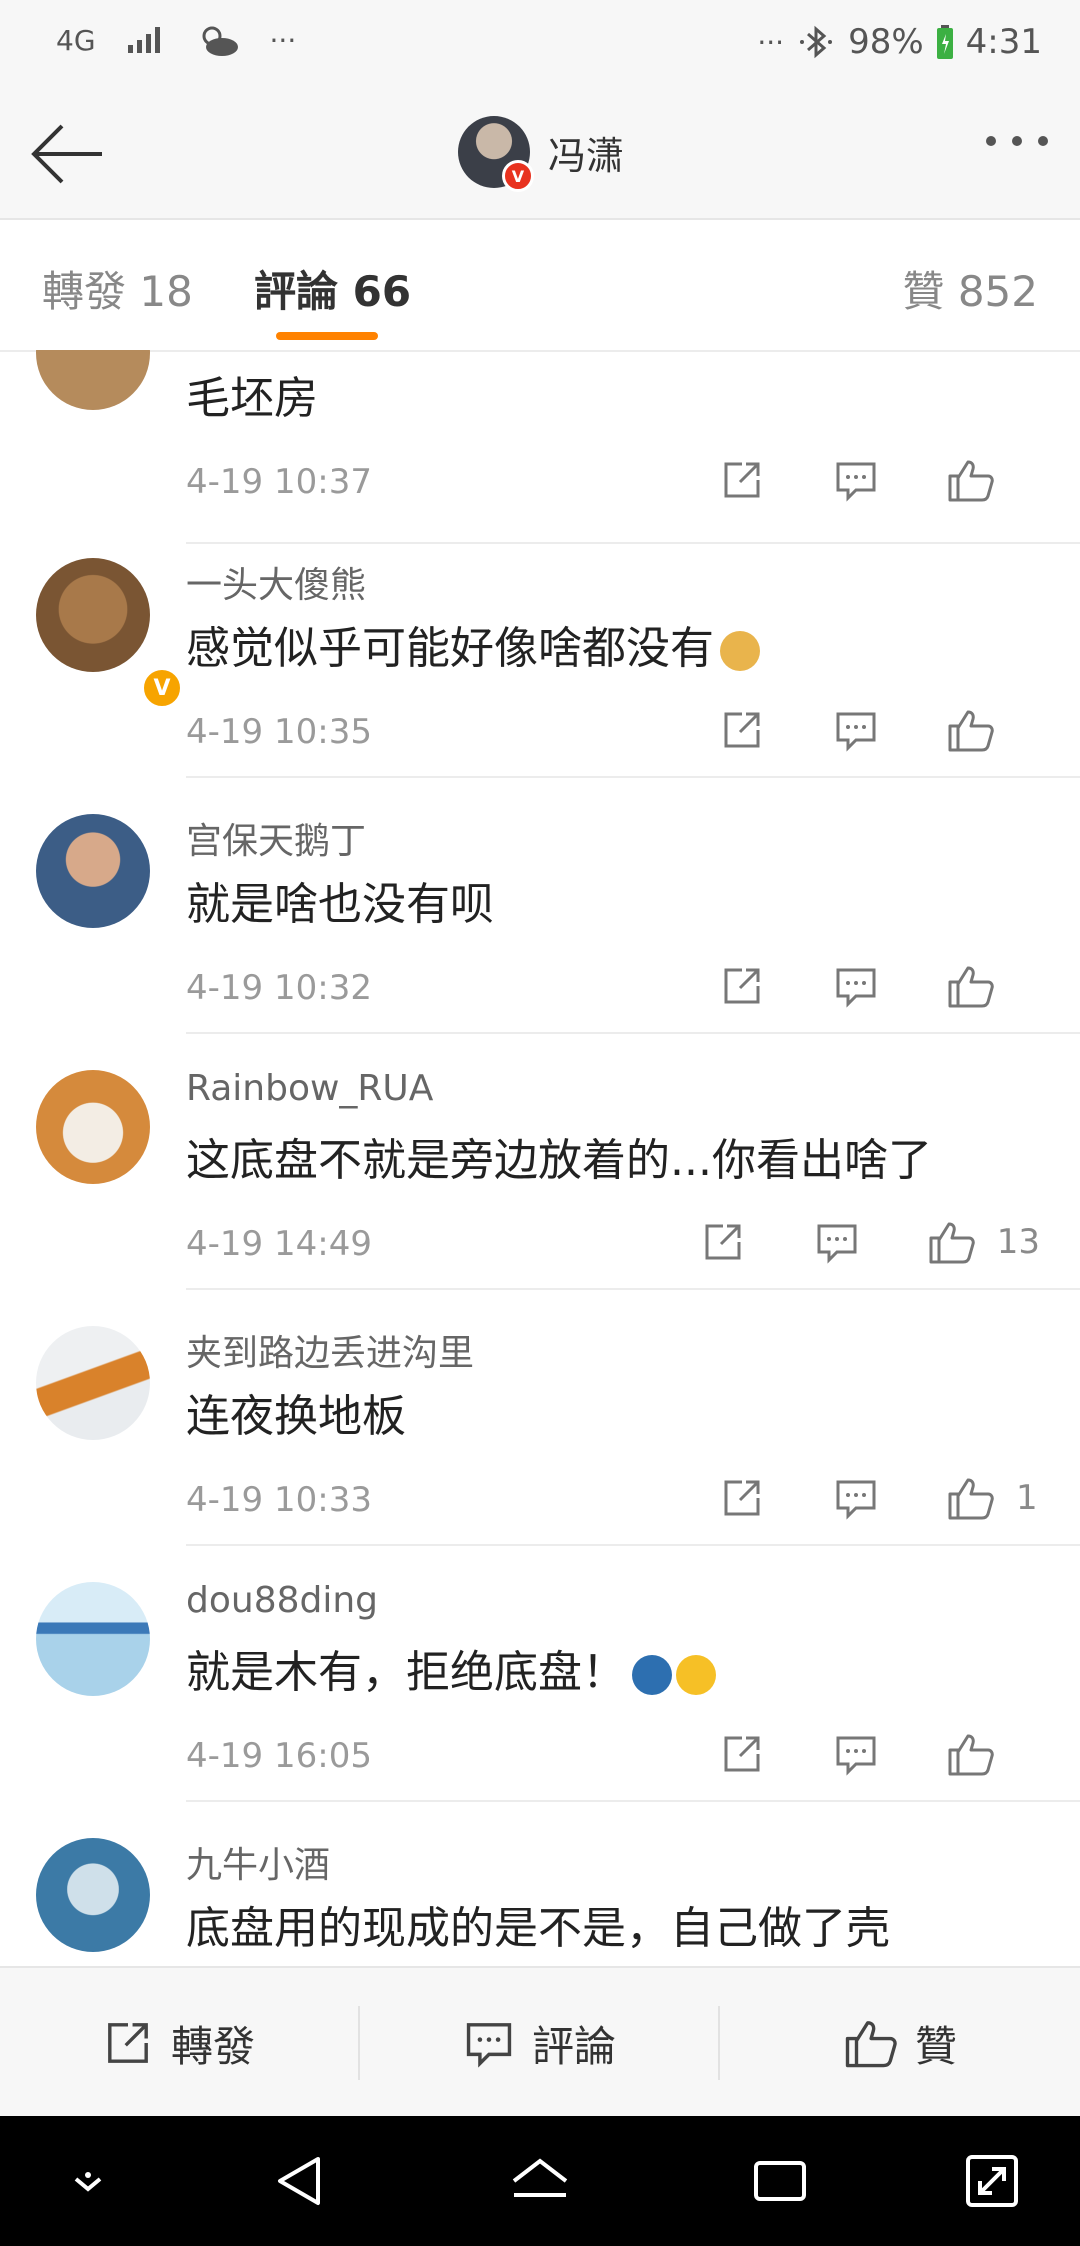 The width and height of the screenshot is (1080, 2246). What do you see at coordinates (117, 288) in the screenshot?
I see `tab-repost: 轉發 18` at bounding box center [117, 288].